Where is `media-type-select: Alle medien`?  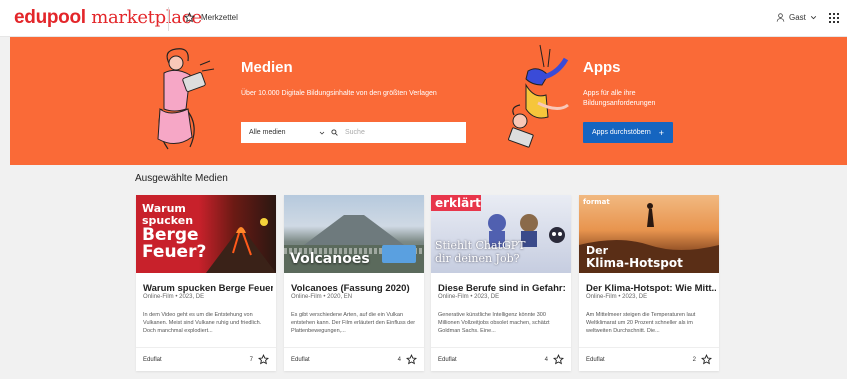
media-type-select: Alle medien is located at coordinates (286, 132).